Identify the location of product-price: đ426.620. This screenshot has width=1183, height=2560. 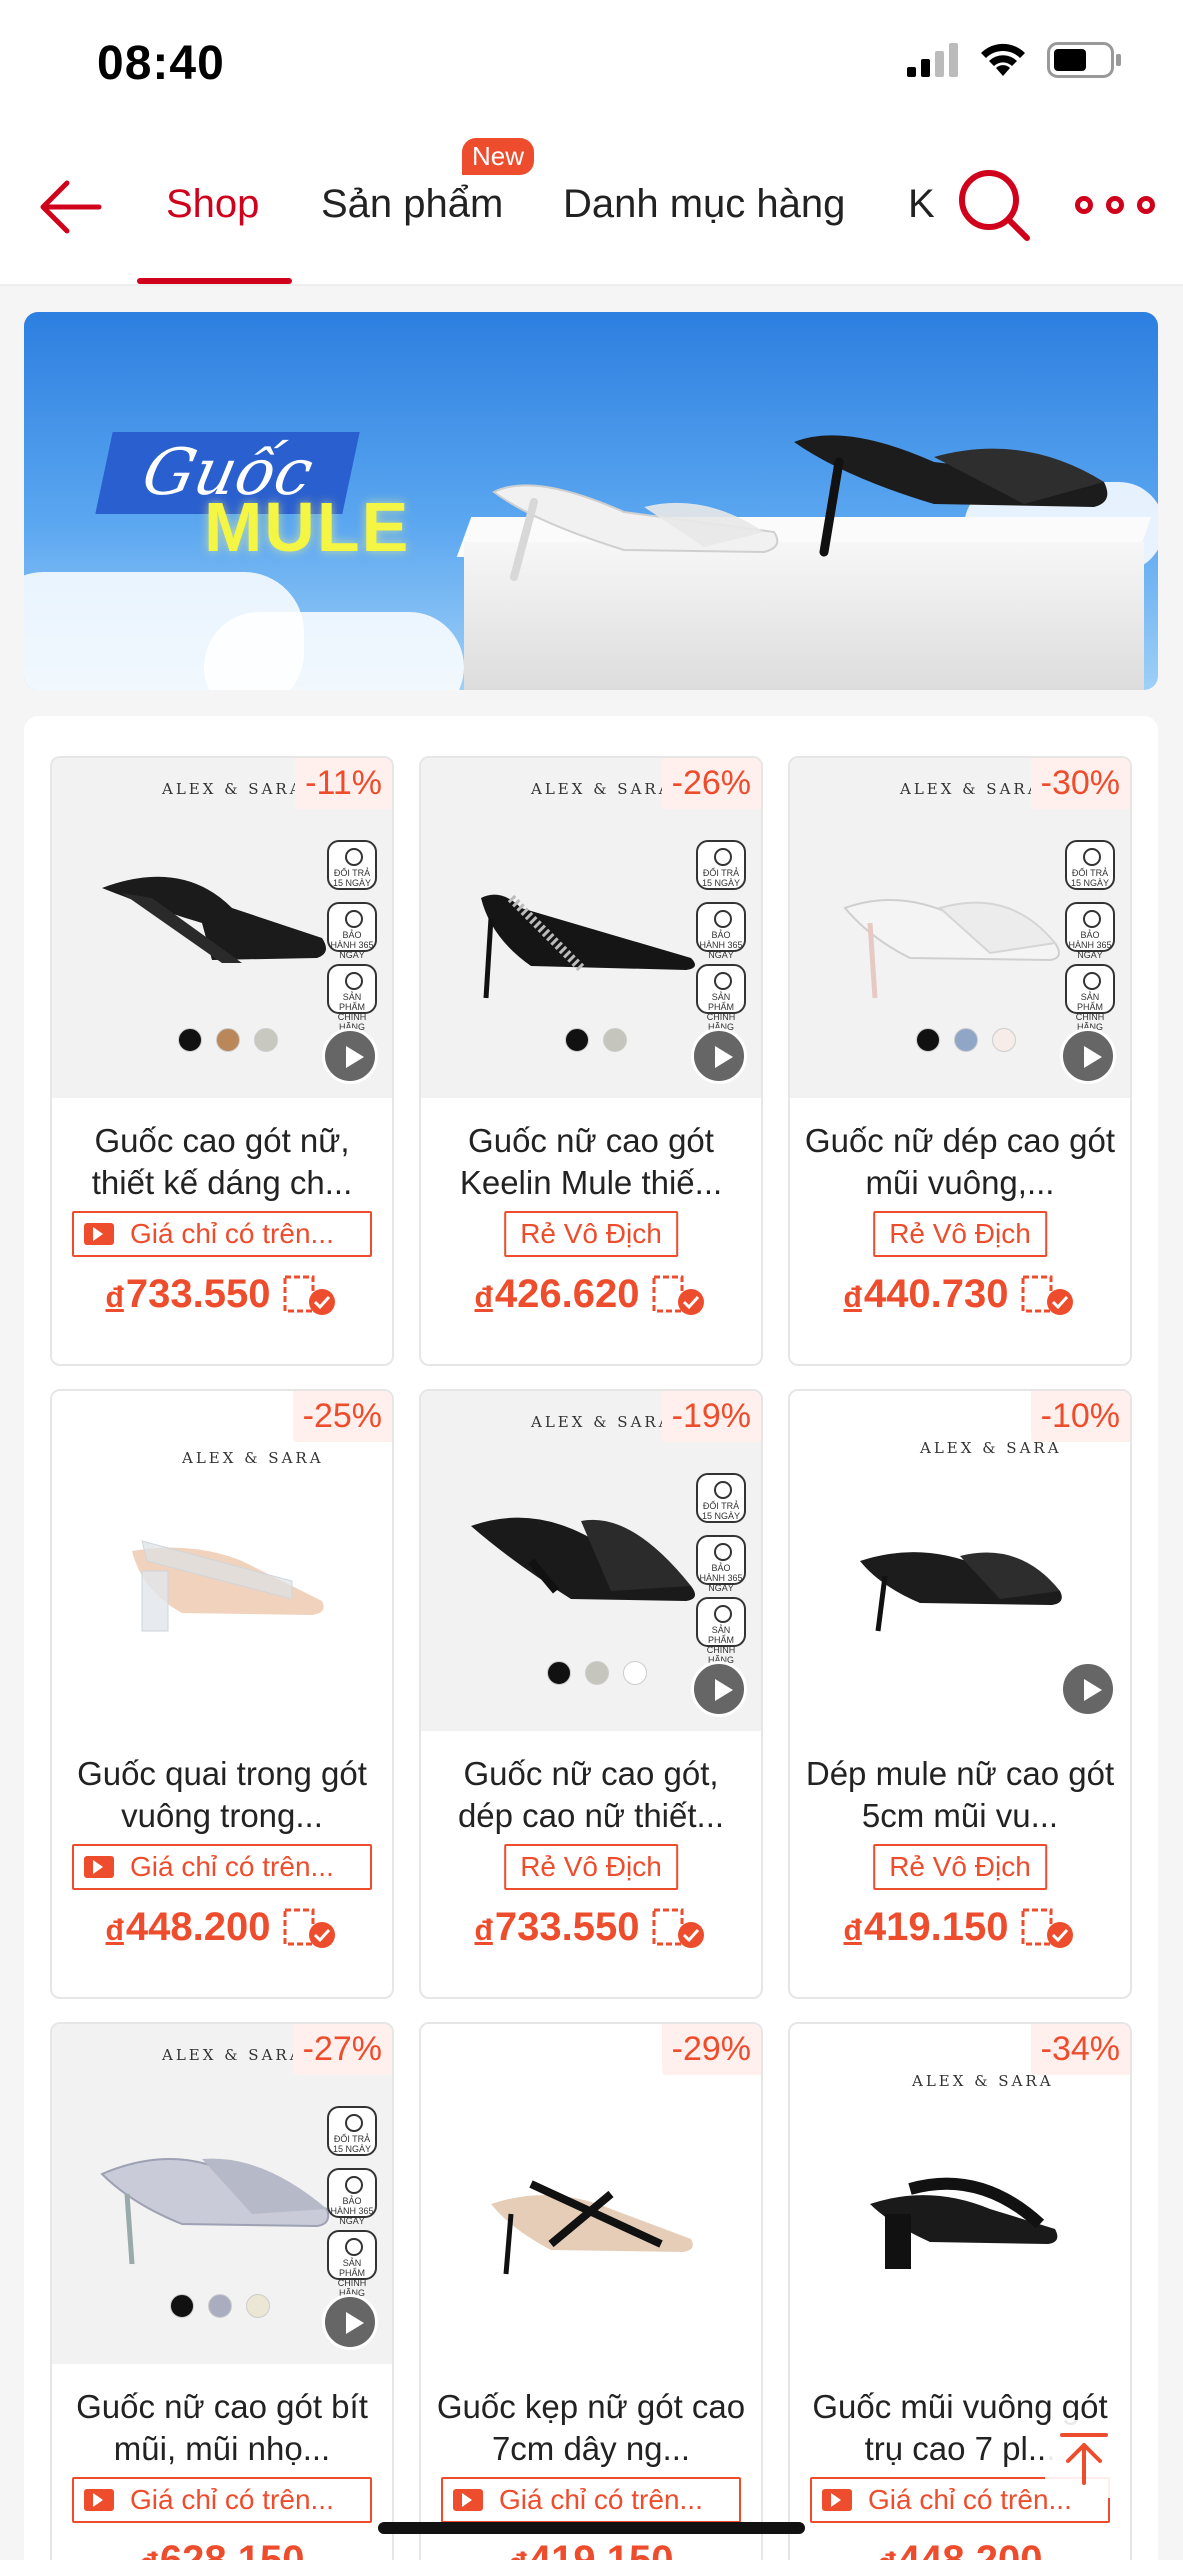
(591, 1294).